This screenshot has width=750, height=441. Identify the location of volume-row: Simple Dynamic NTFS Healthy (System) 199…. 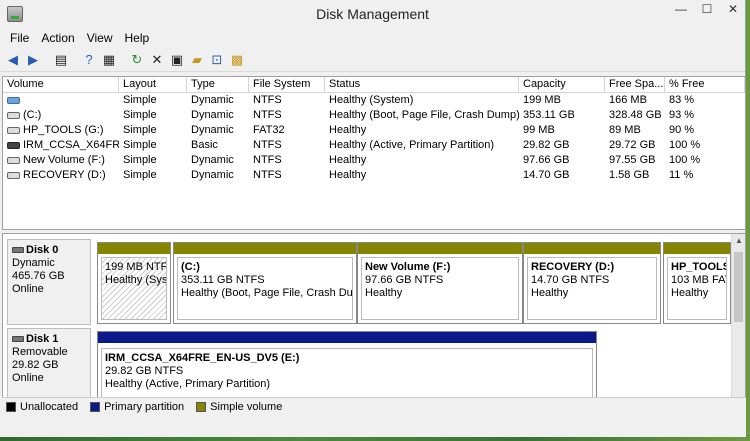
(374, 100).